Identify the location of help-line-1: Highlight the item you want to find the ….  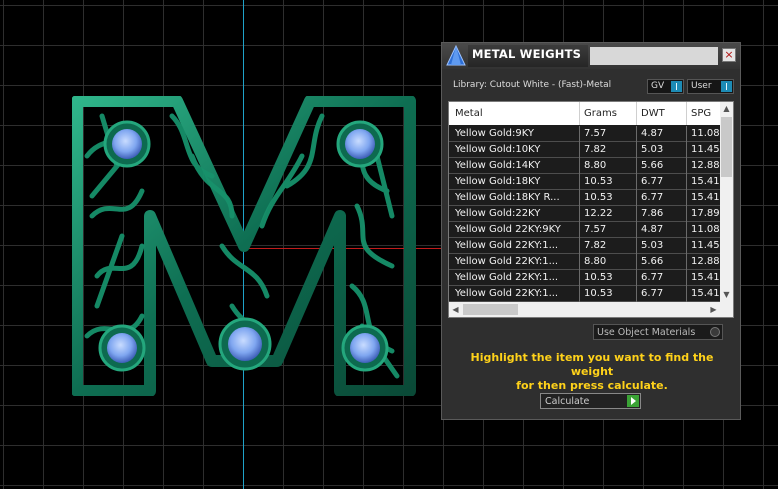
(592, 364).